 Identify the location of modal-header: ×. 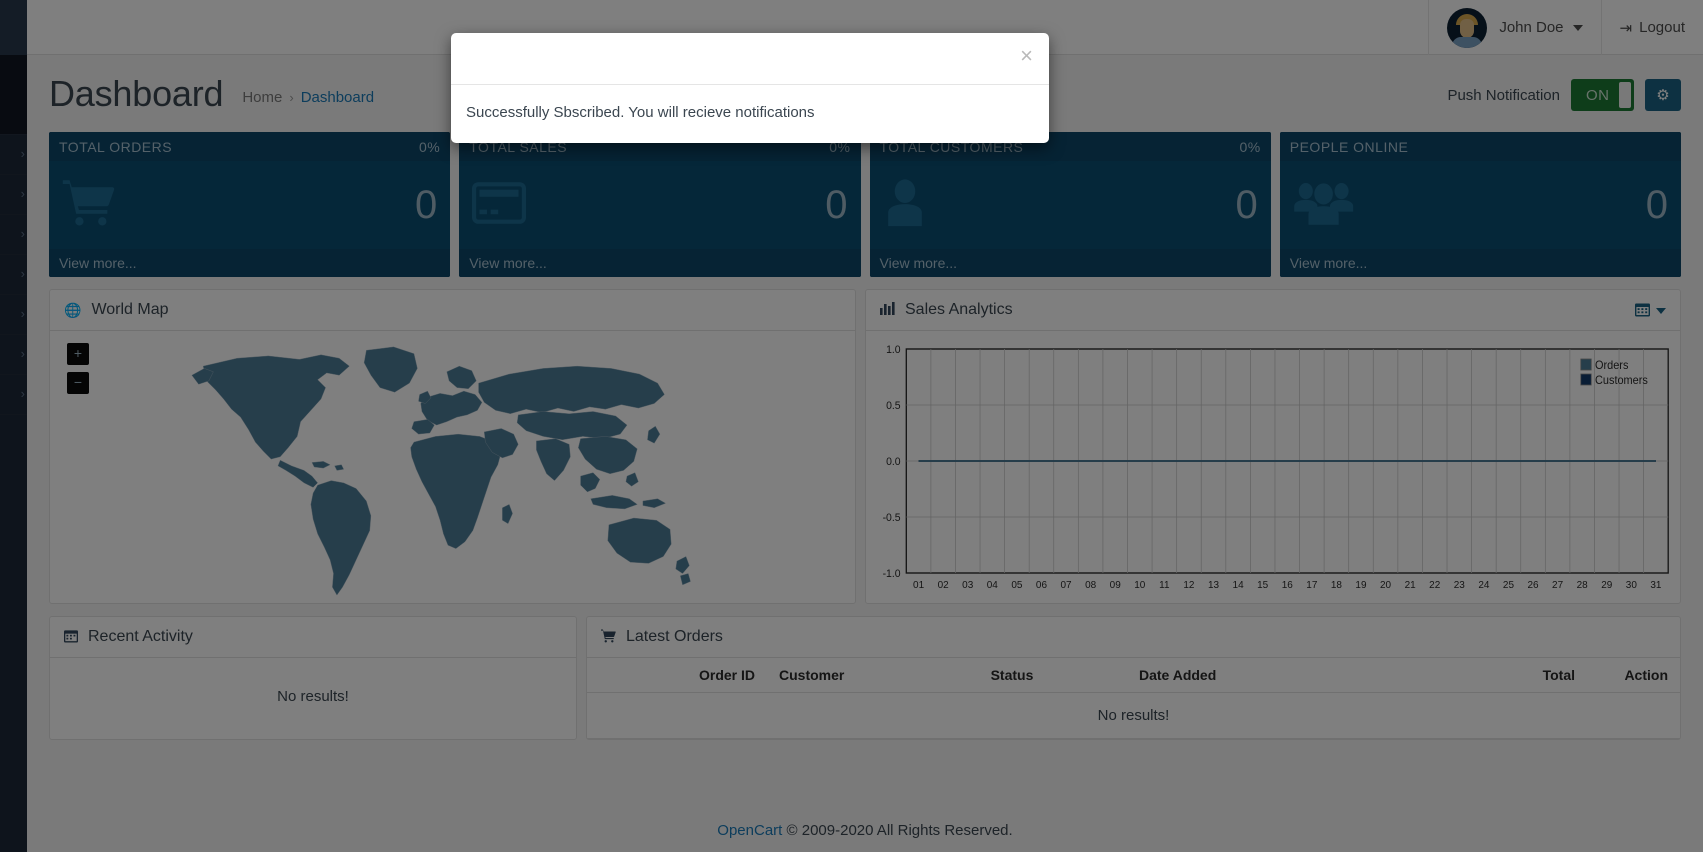
(750, 59).